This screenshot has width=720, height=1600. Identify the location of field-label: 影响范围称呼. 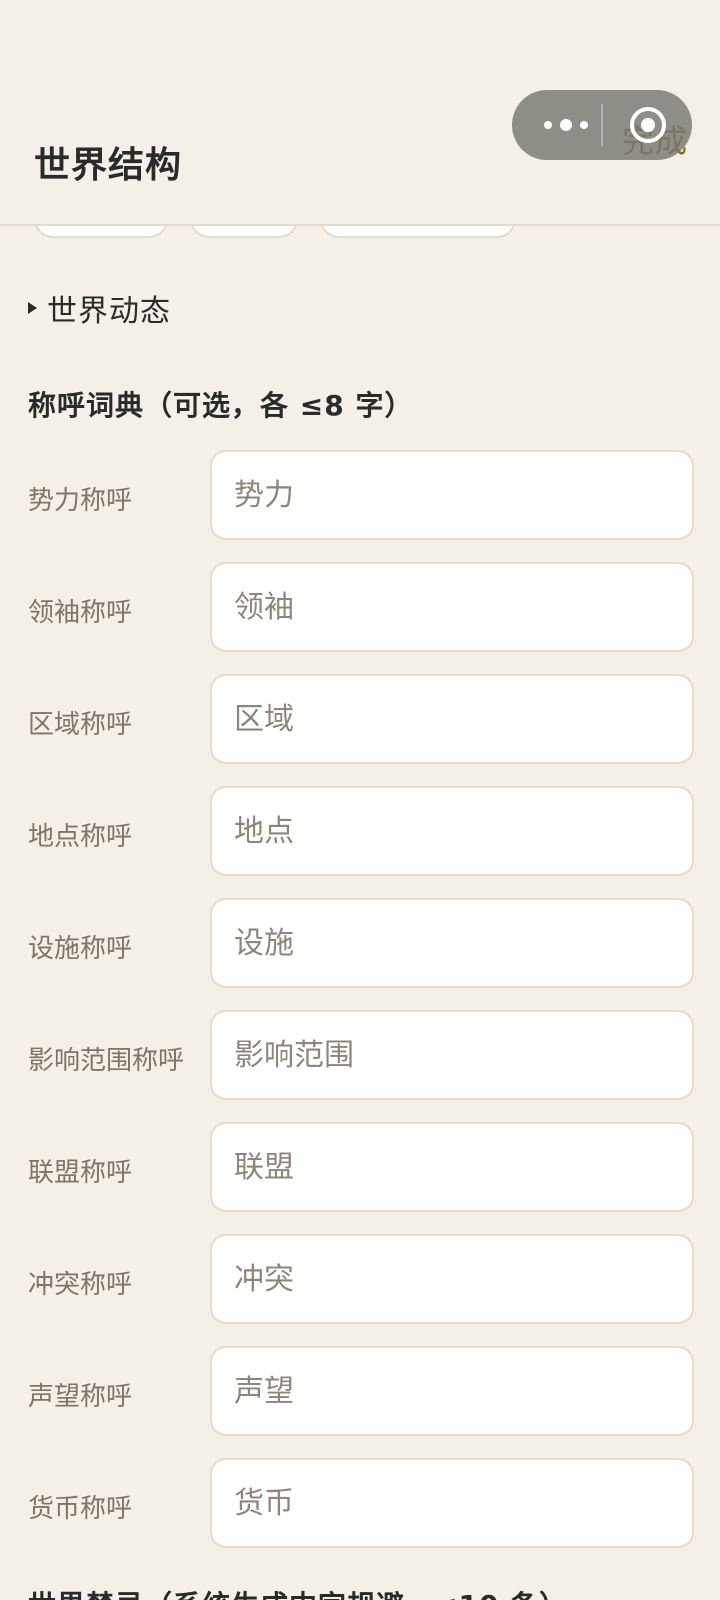
(106, 1061).